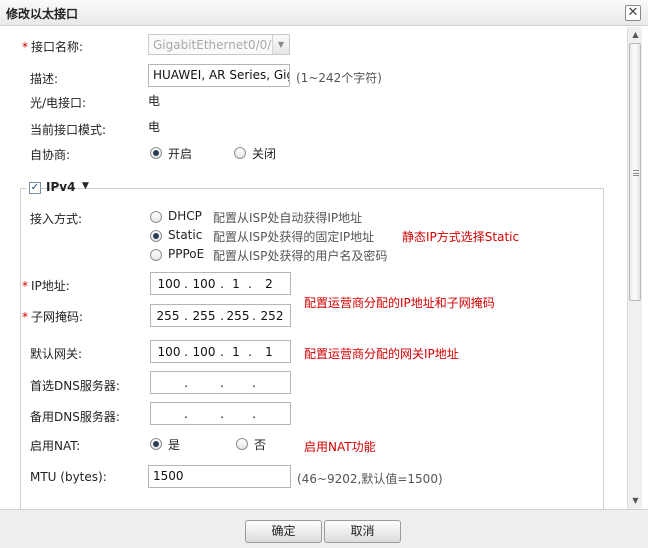 The image size is (648, 548). What do you see at coordinates (219, 476) in the screenshot?
I see `mtu-input: 1500` at bounding box center [219, 476].